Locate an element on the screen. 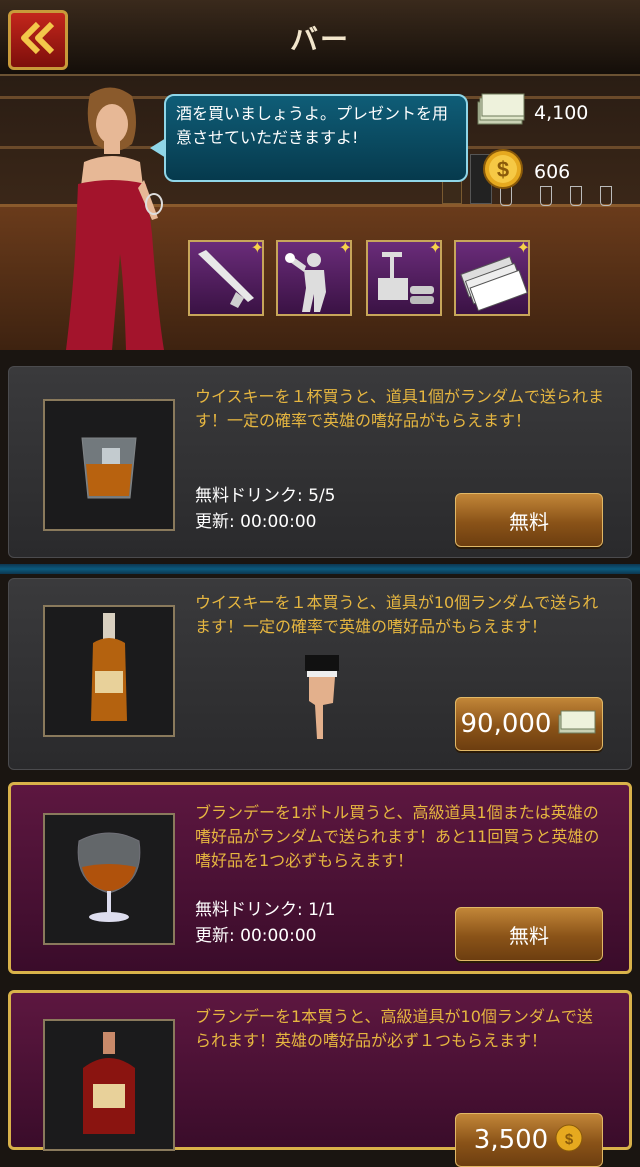 The image size is (640, 1167). cash-resource: 4,100 is located at coordinates (532, 112).